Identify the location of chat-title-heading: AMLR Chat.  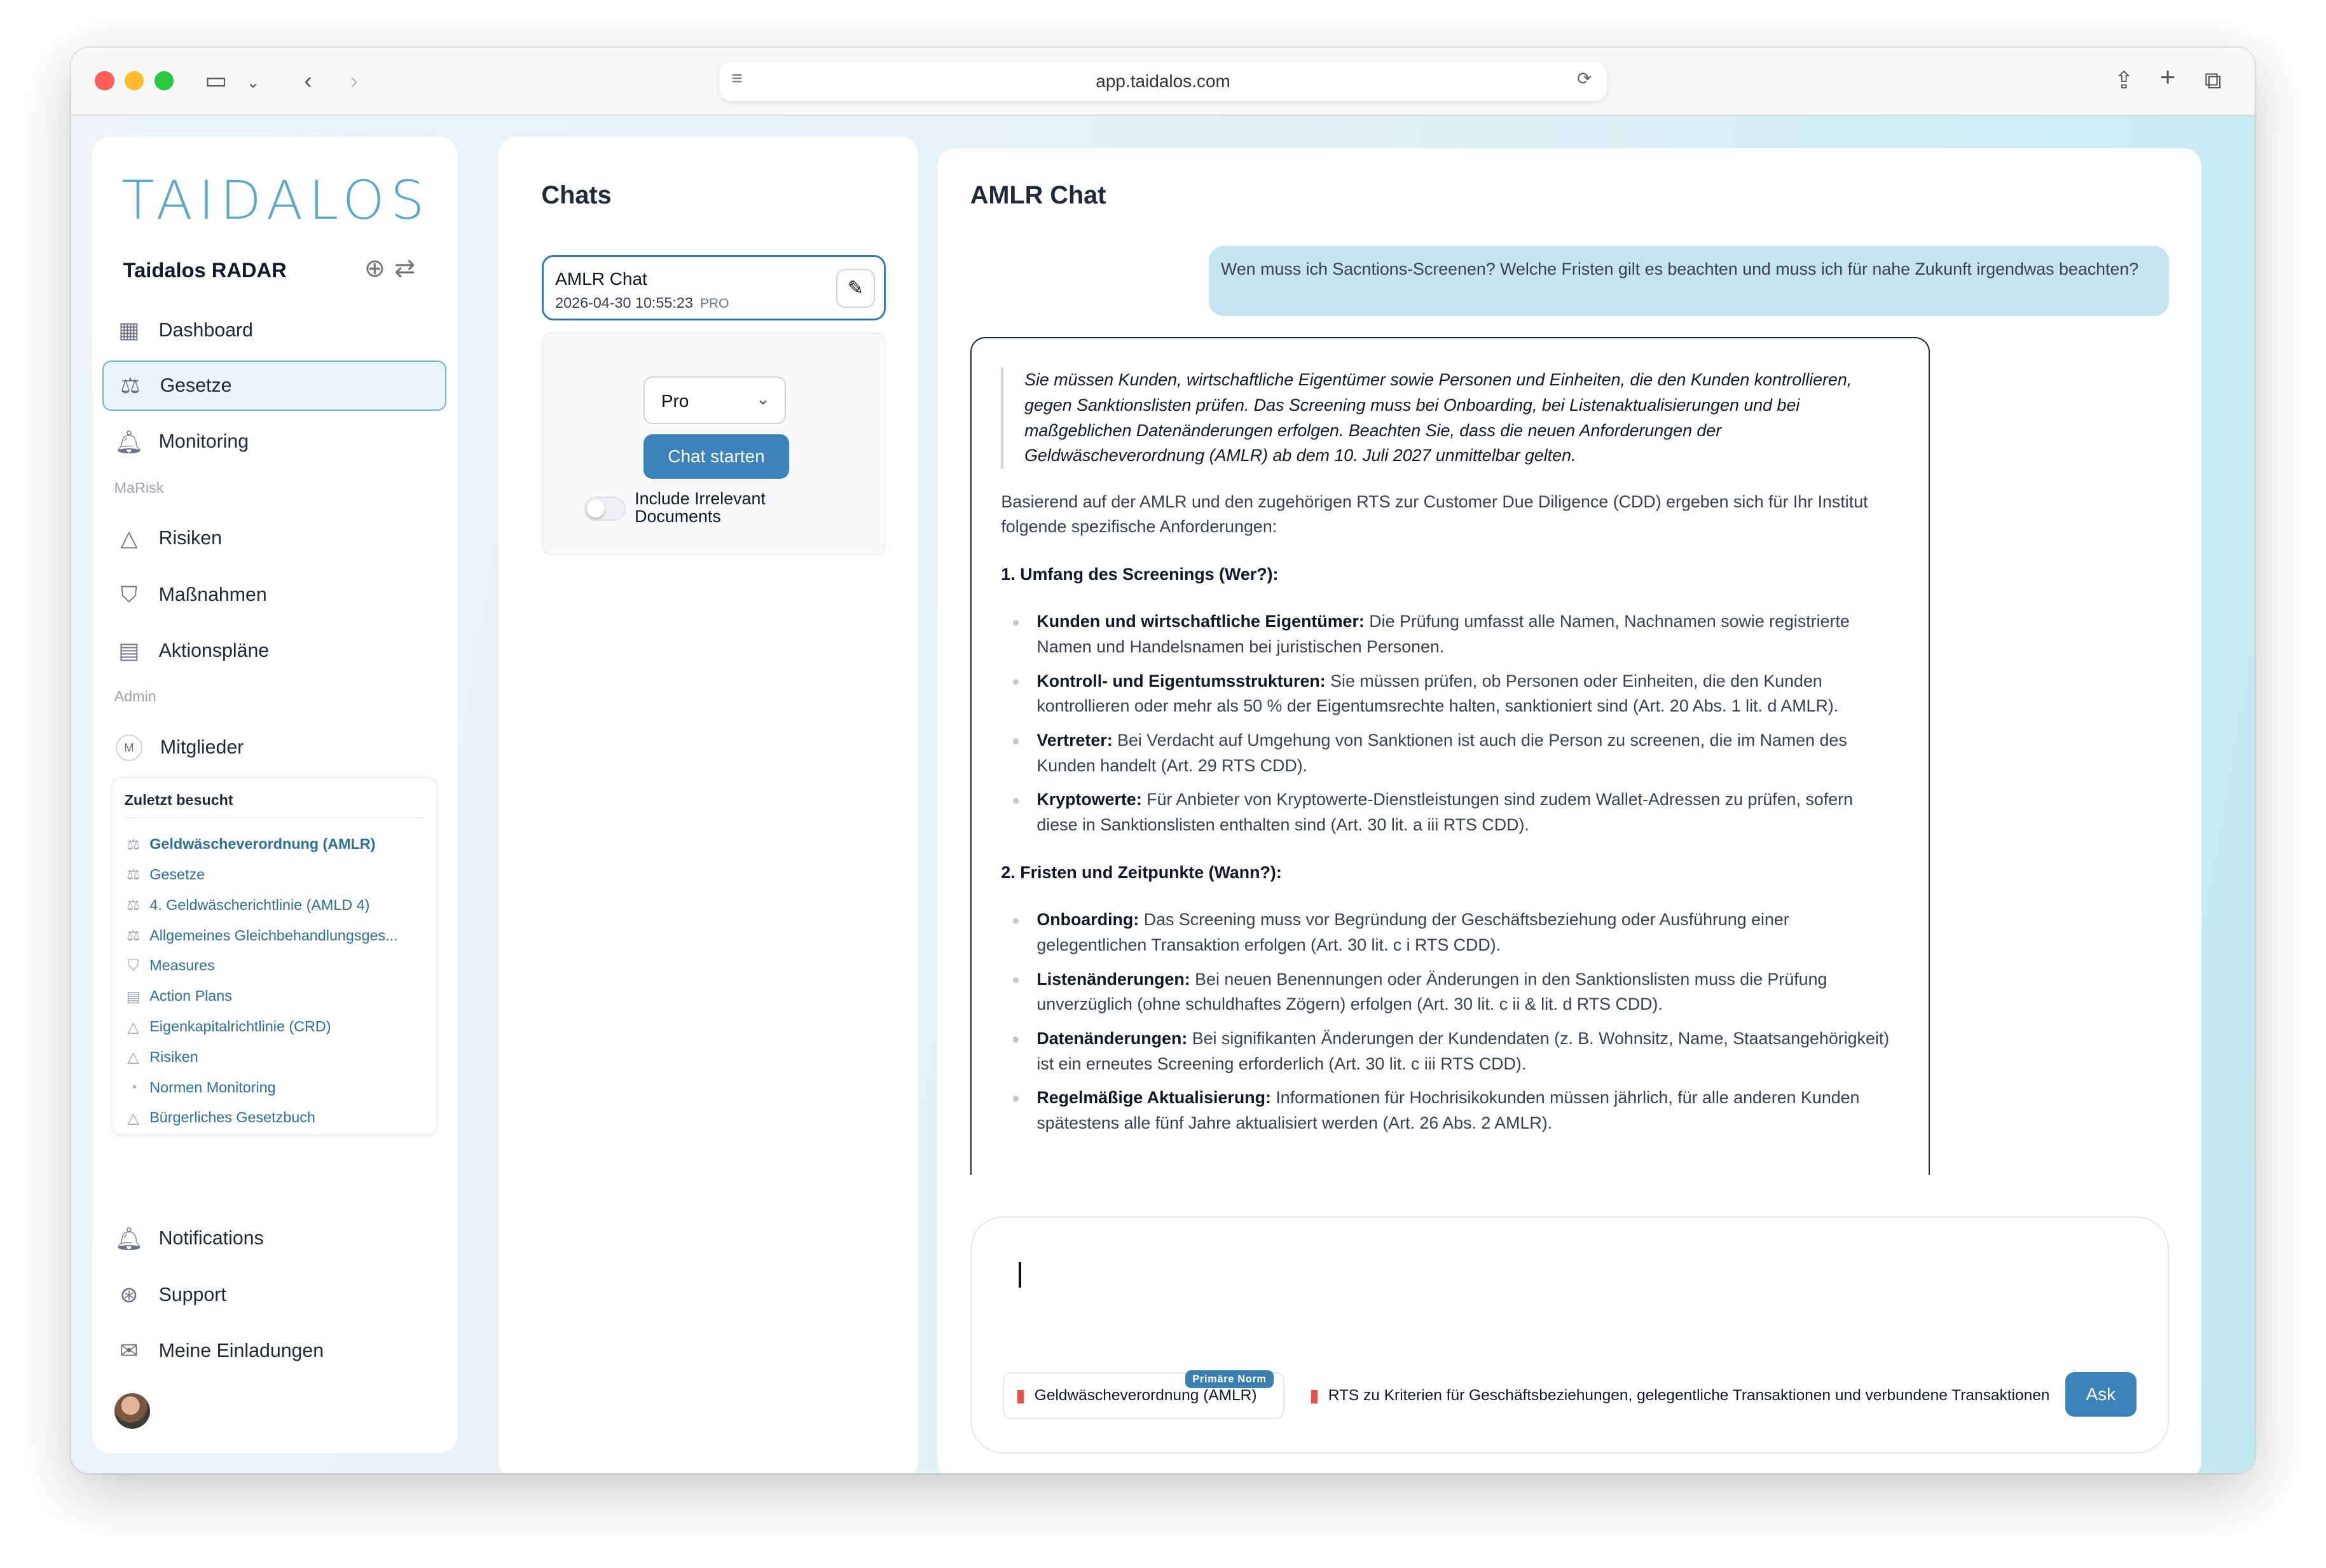
(1038, 195).